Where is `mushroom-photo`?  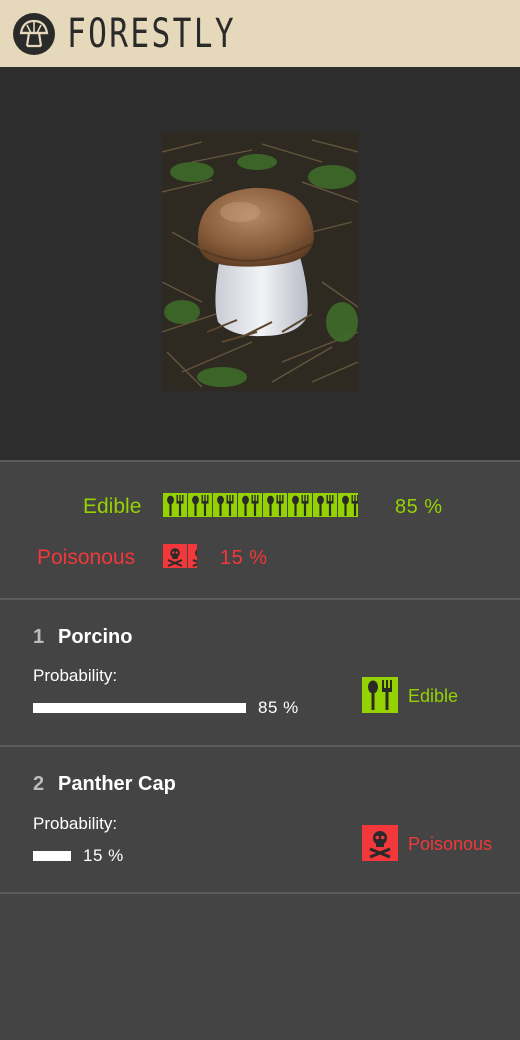
mushroom-photo is located at coordinates (260, 261).